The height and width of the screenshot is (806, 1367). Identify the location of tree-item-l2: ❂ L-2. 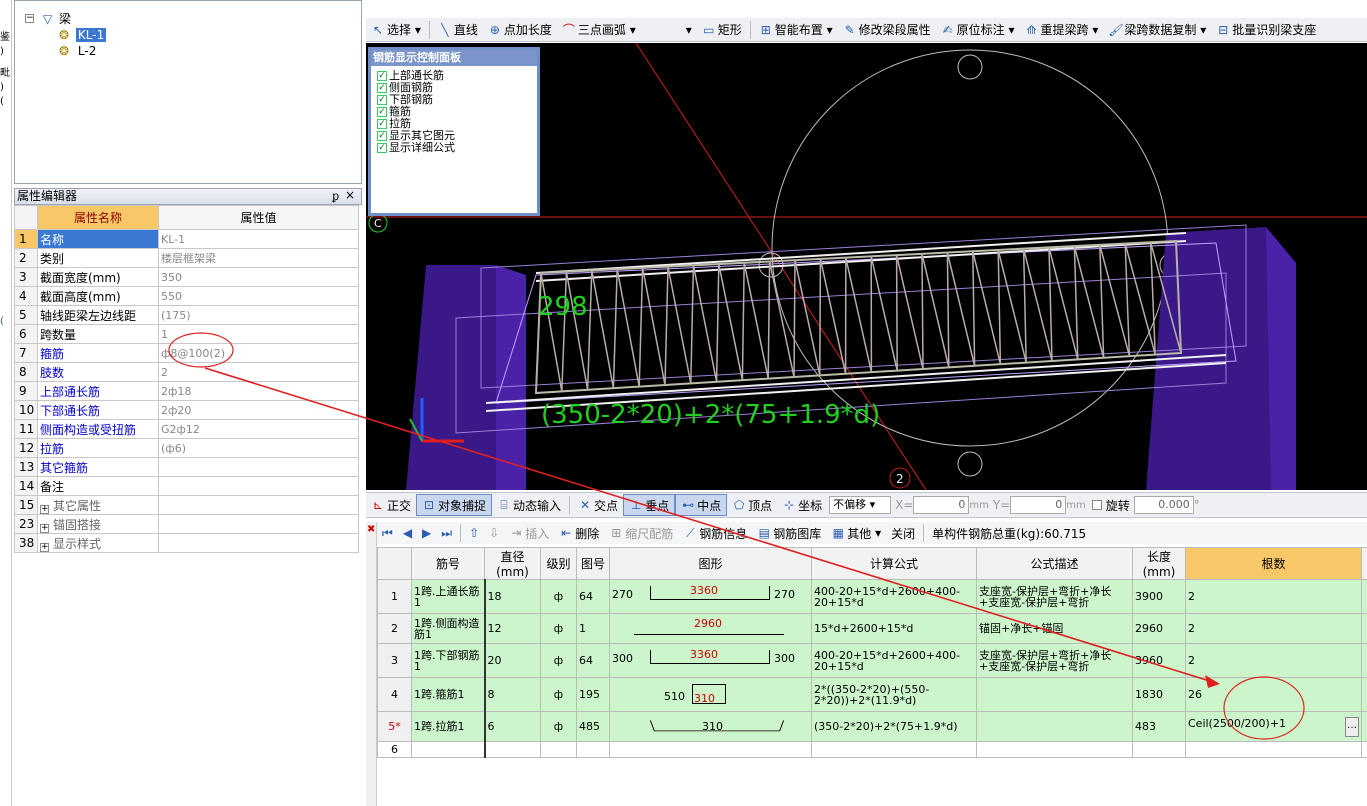
(77, 51).